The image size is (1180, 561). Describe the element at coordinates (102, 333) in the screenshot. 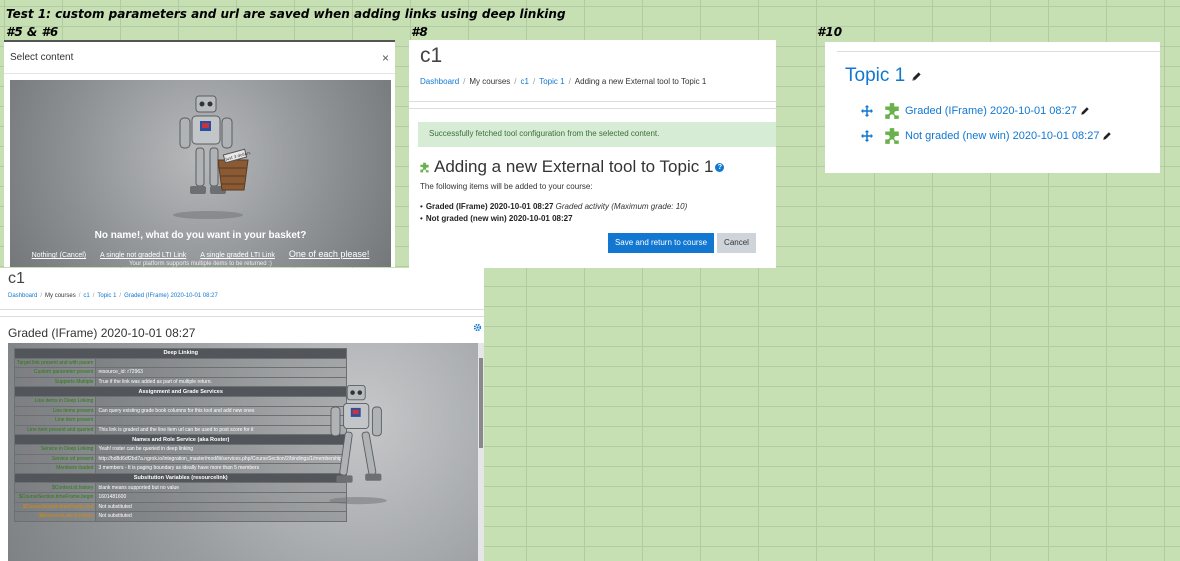

I see `activity-title: Graded (IFrame) 2020-10-01 08:27` at that location.